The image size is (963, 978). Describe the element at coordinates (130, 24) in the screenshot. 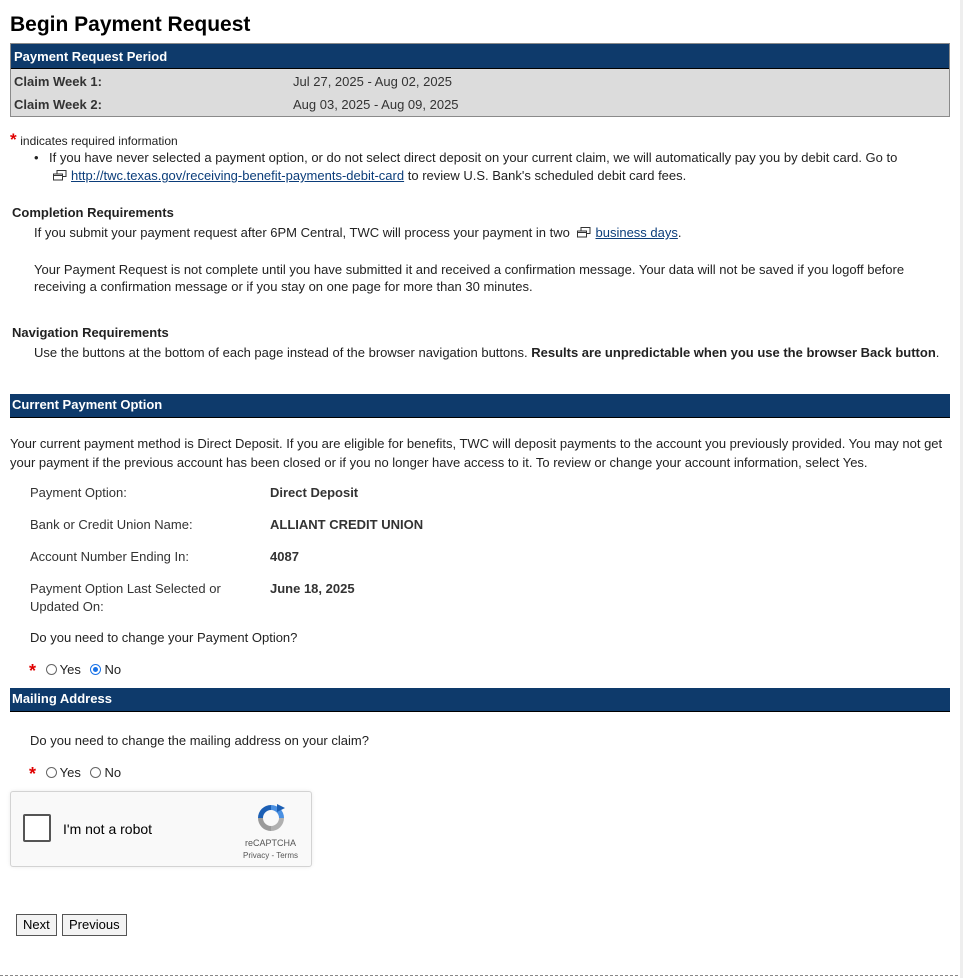

I see `page-title: Begin Payment Request` at that location.